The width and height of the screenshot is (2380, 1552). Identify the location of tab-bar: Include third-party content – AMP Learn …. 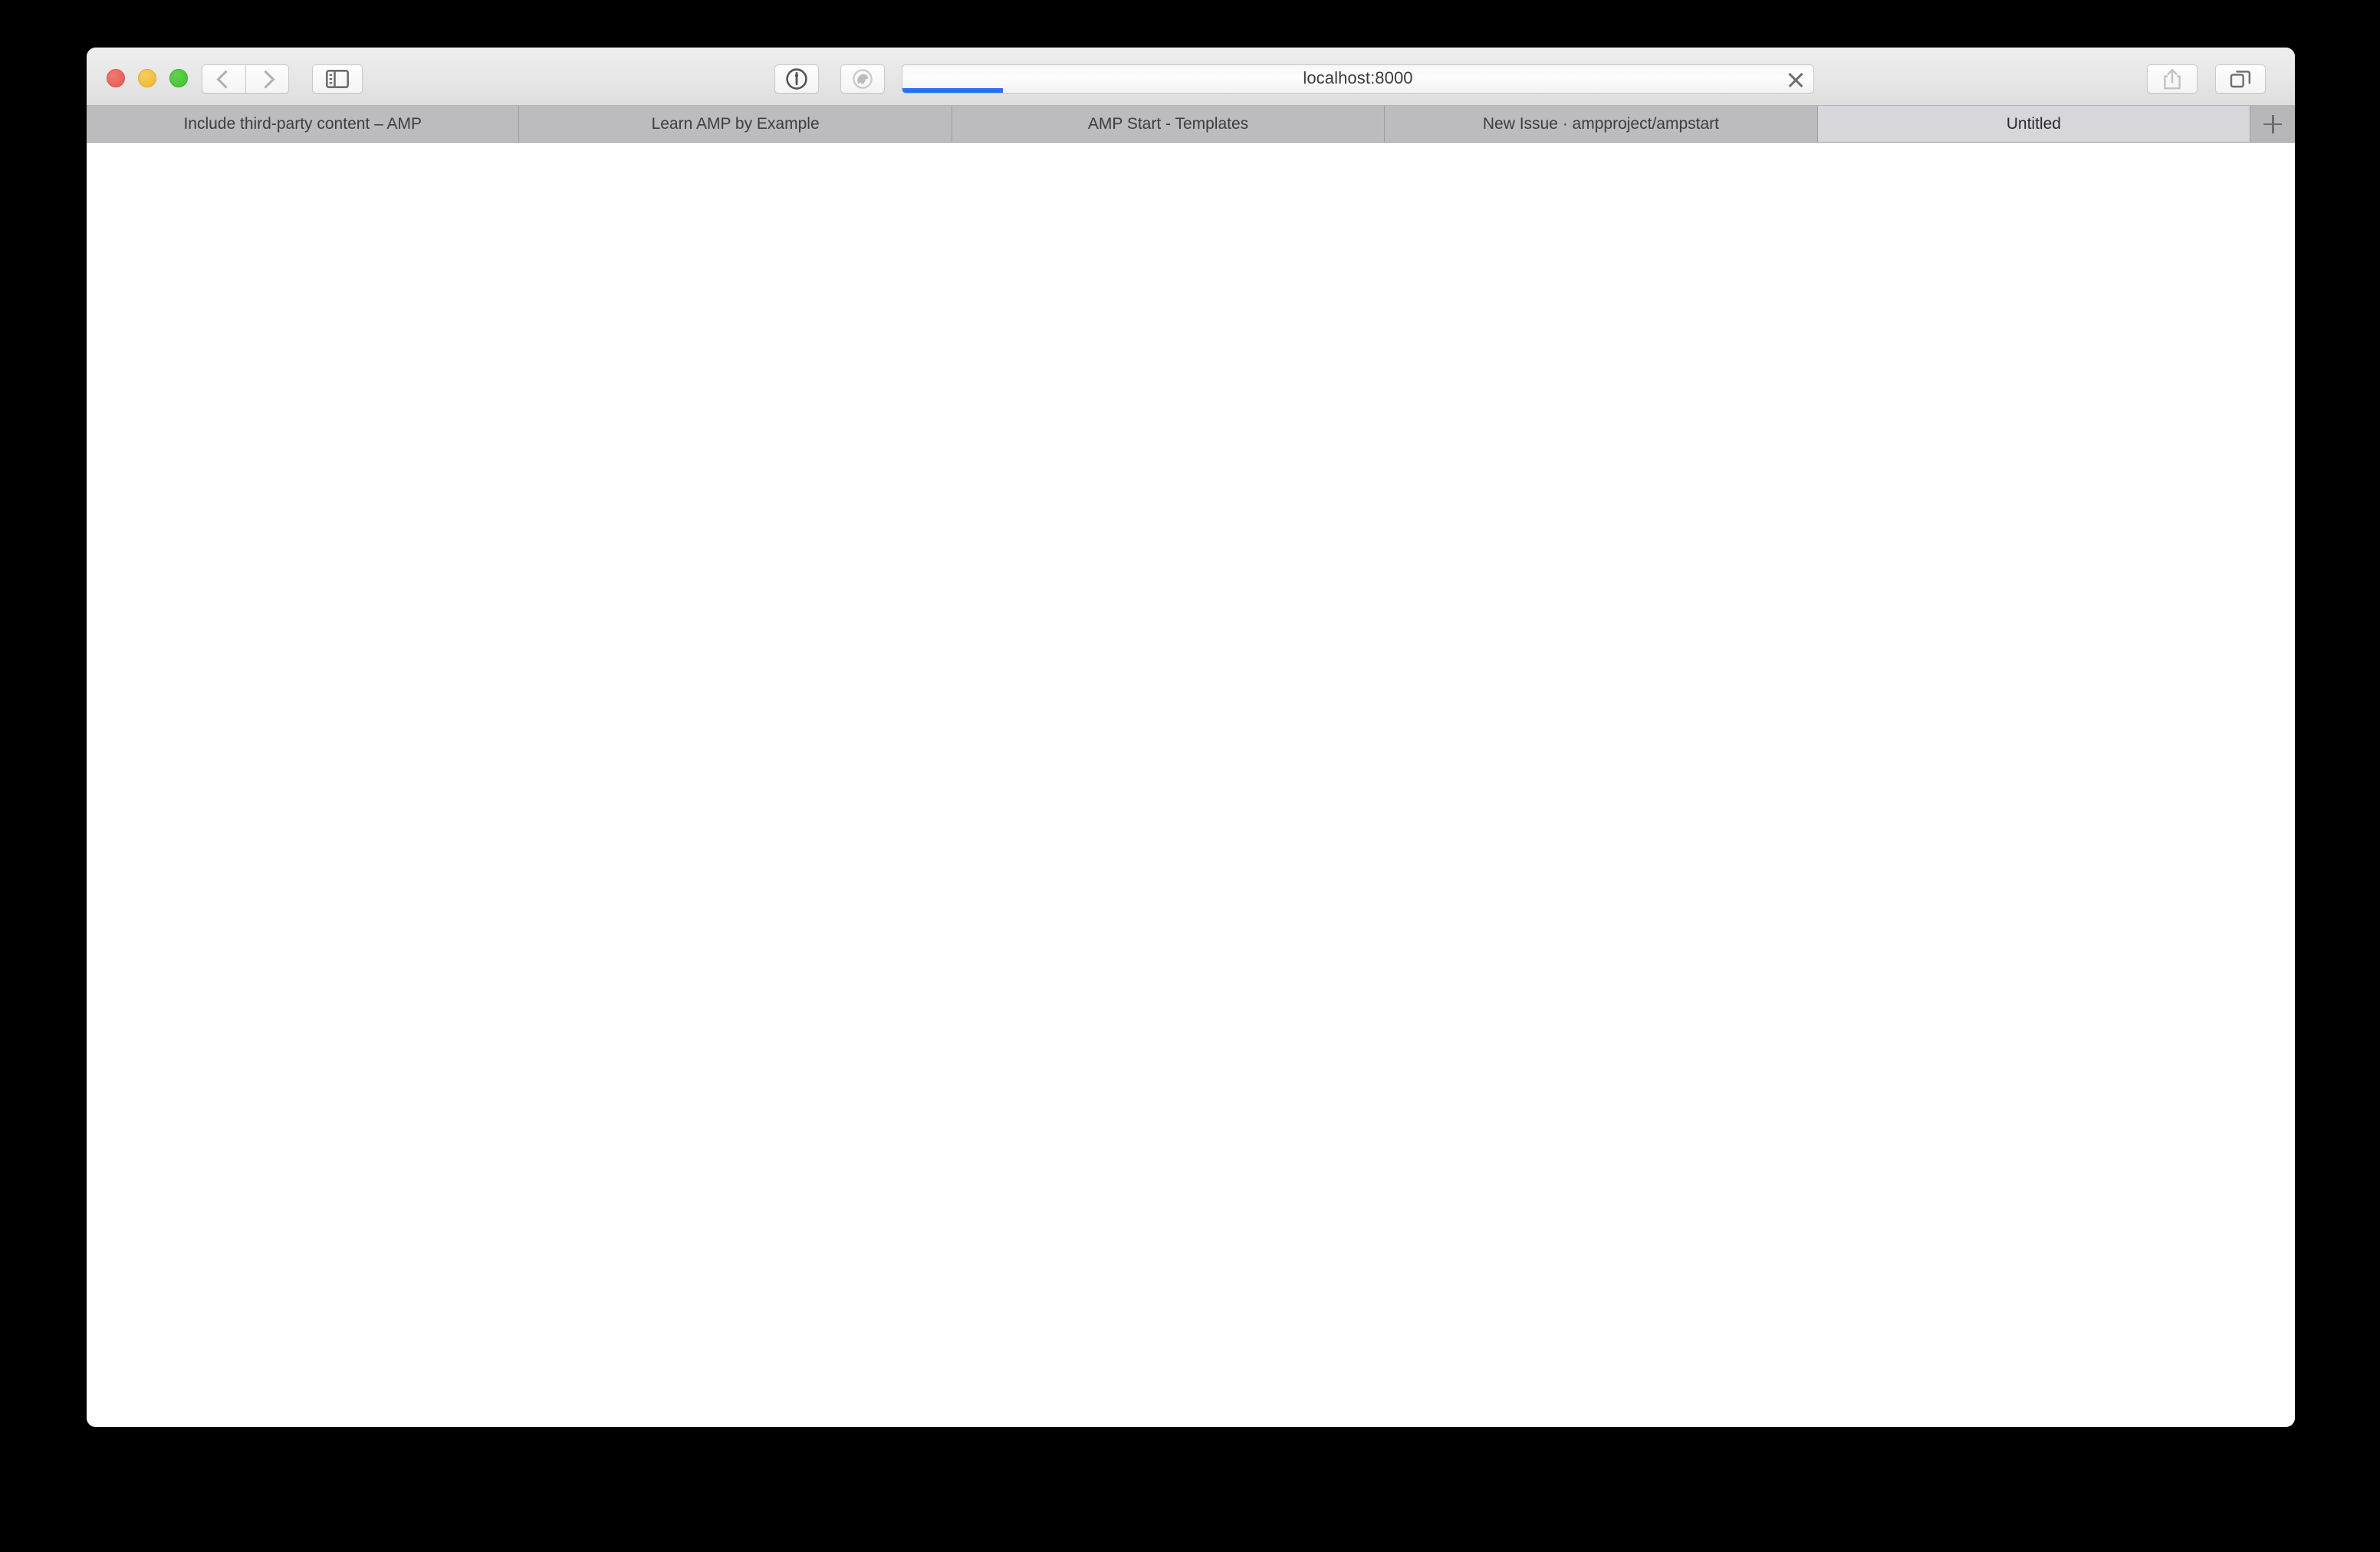
(1191, 125).